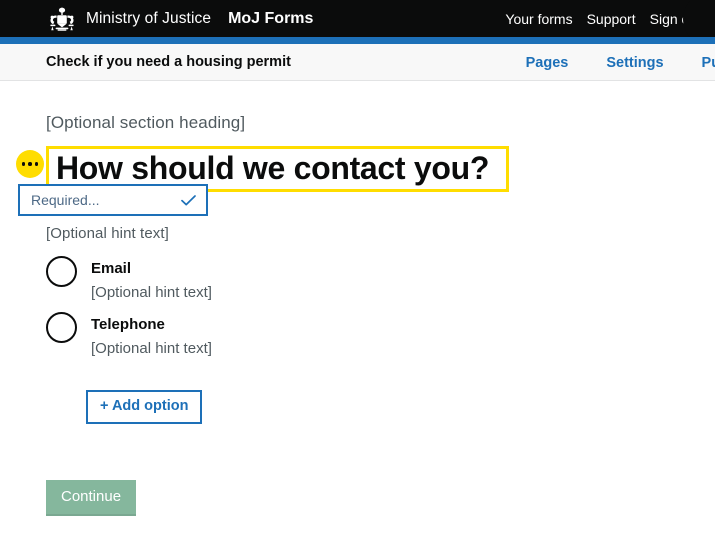 The width and height of the screenshot is (715, 536). Describe the element at coordinates (144, 407) in the screenshot. I see `add-option-button: + Add option` at that location.